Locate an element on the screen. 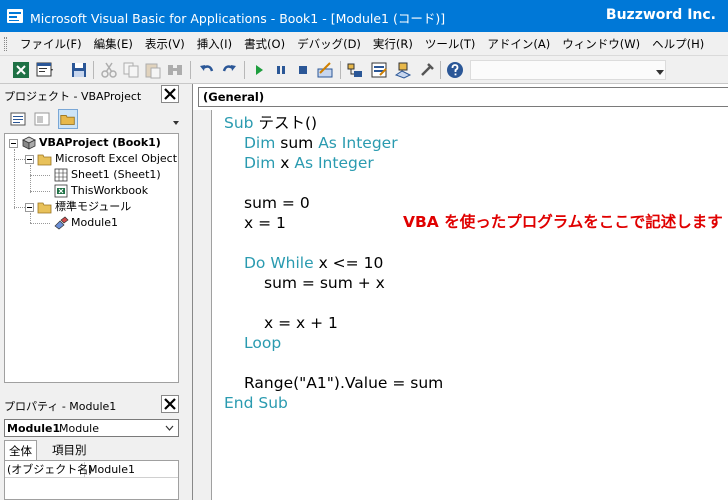 The image size is (728, 500). project-toolbar-options-icon is located at coordinates (176, 123).